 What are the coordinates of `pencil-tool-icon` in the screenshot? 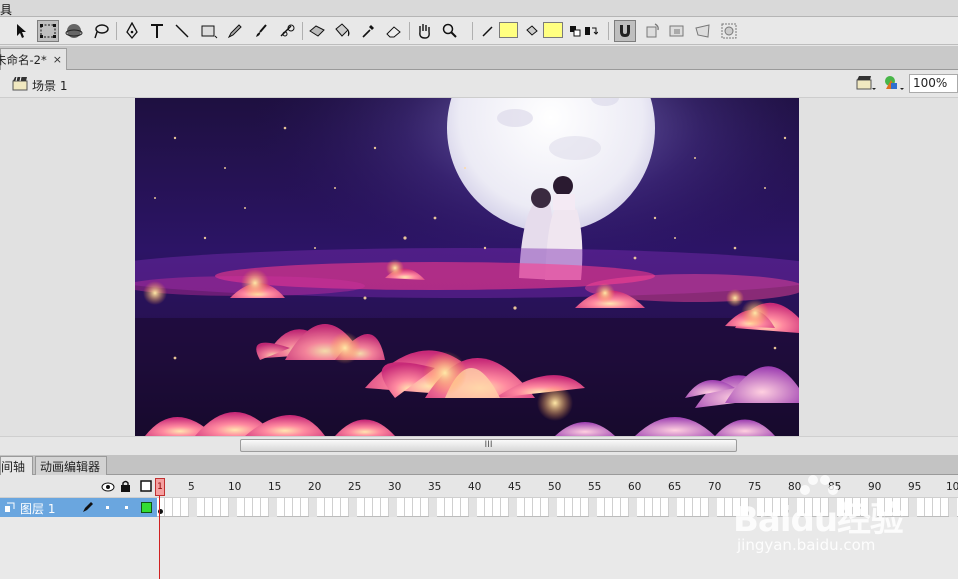 It's located at (235, 31).